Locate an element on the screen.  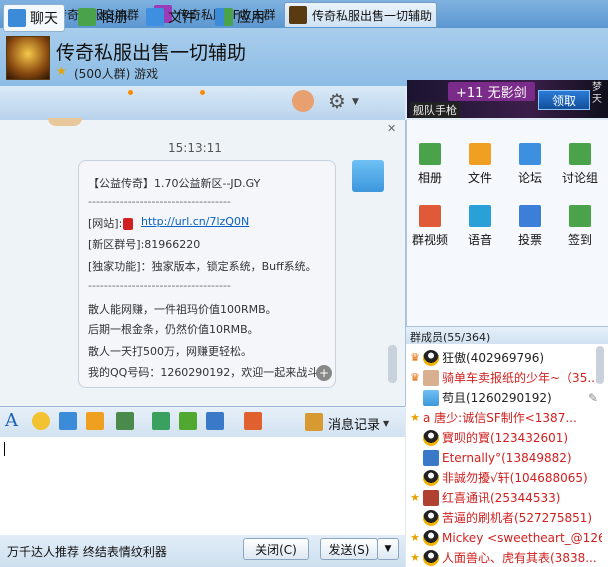
app-discussion: 讨论组 is located at coordinates (580, 164).